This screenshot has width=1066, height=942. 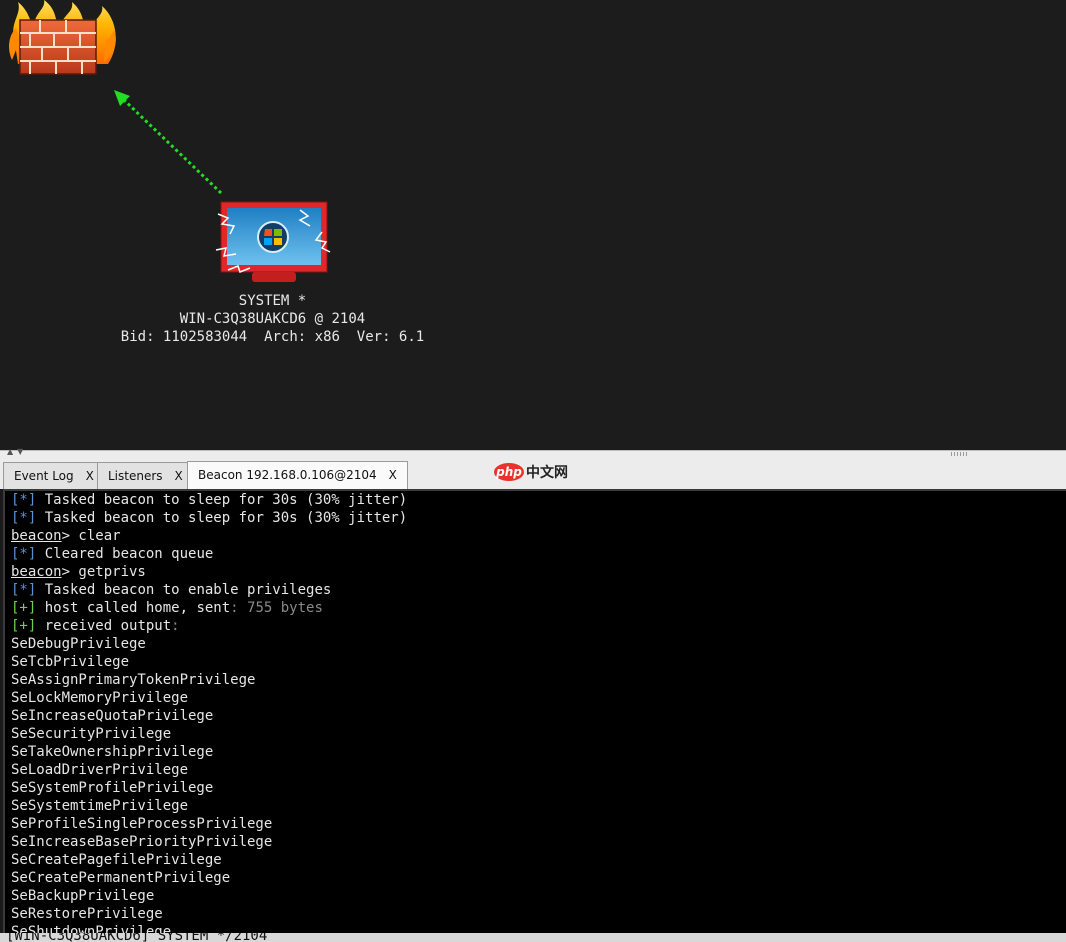 I want to click on status-bar: [WIN-C3Q38UAKCD6] SYSTEM */2104, so click(x=533, y=937).